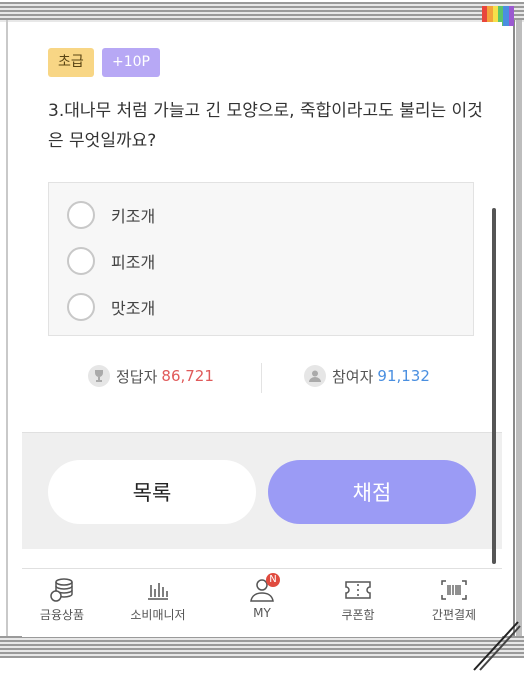 This screenshot has width=524, height=679. I want to click on top-frame-stripes, so click(262, 12).